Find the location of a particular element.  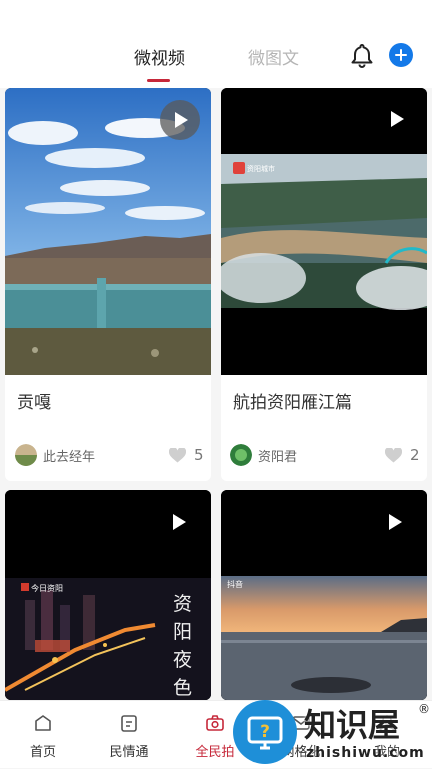

help-icon: ? is located at coordinates (265, 732).